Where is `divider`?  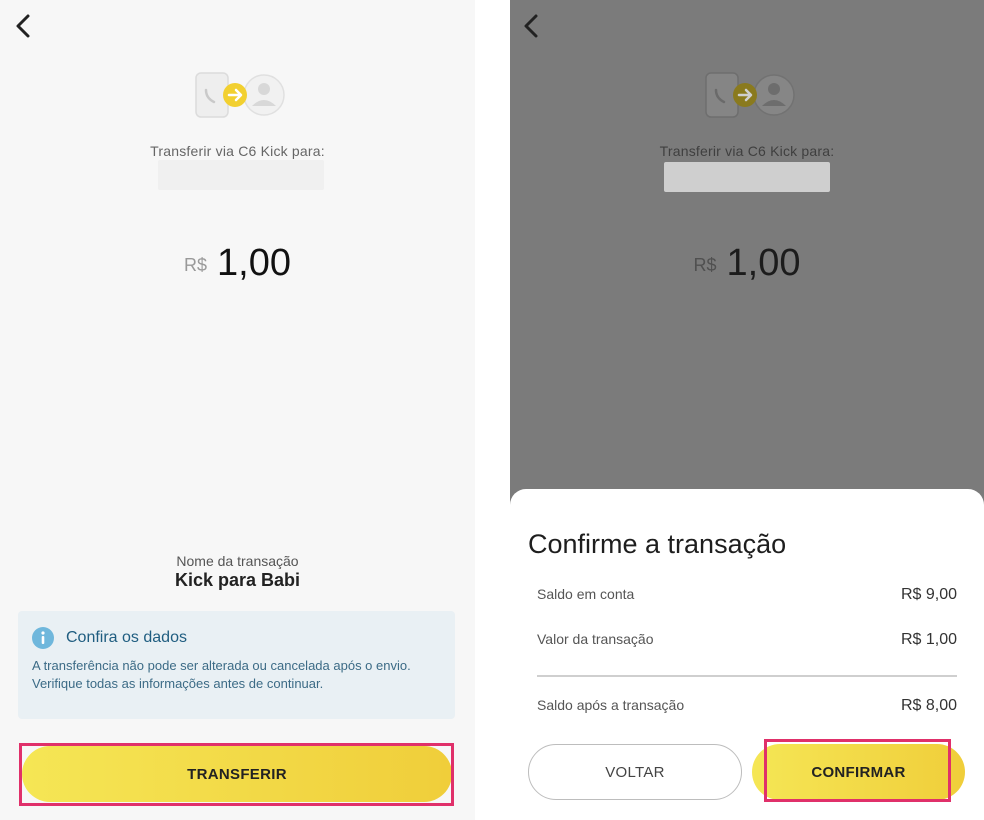
divider is located at coordinates (747, 676).